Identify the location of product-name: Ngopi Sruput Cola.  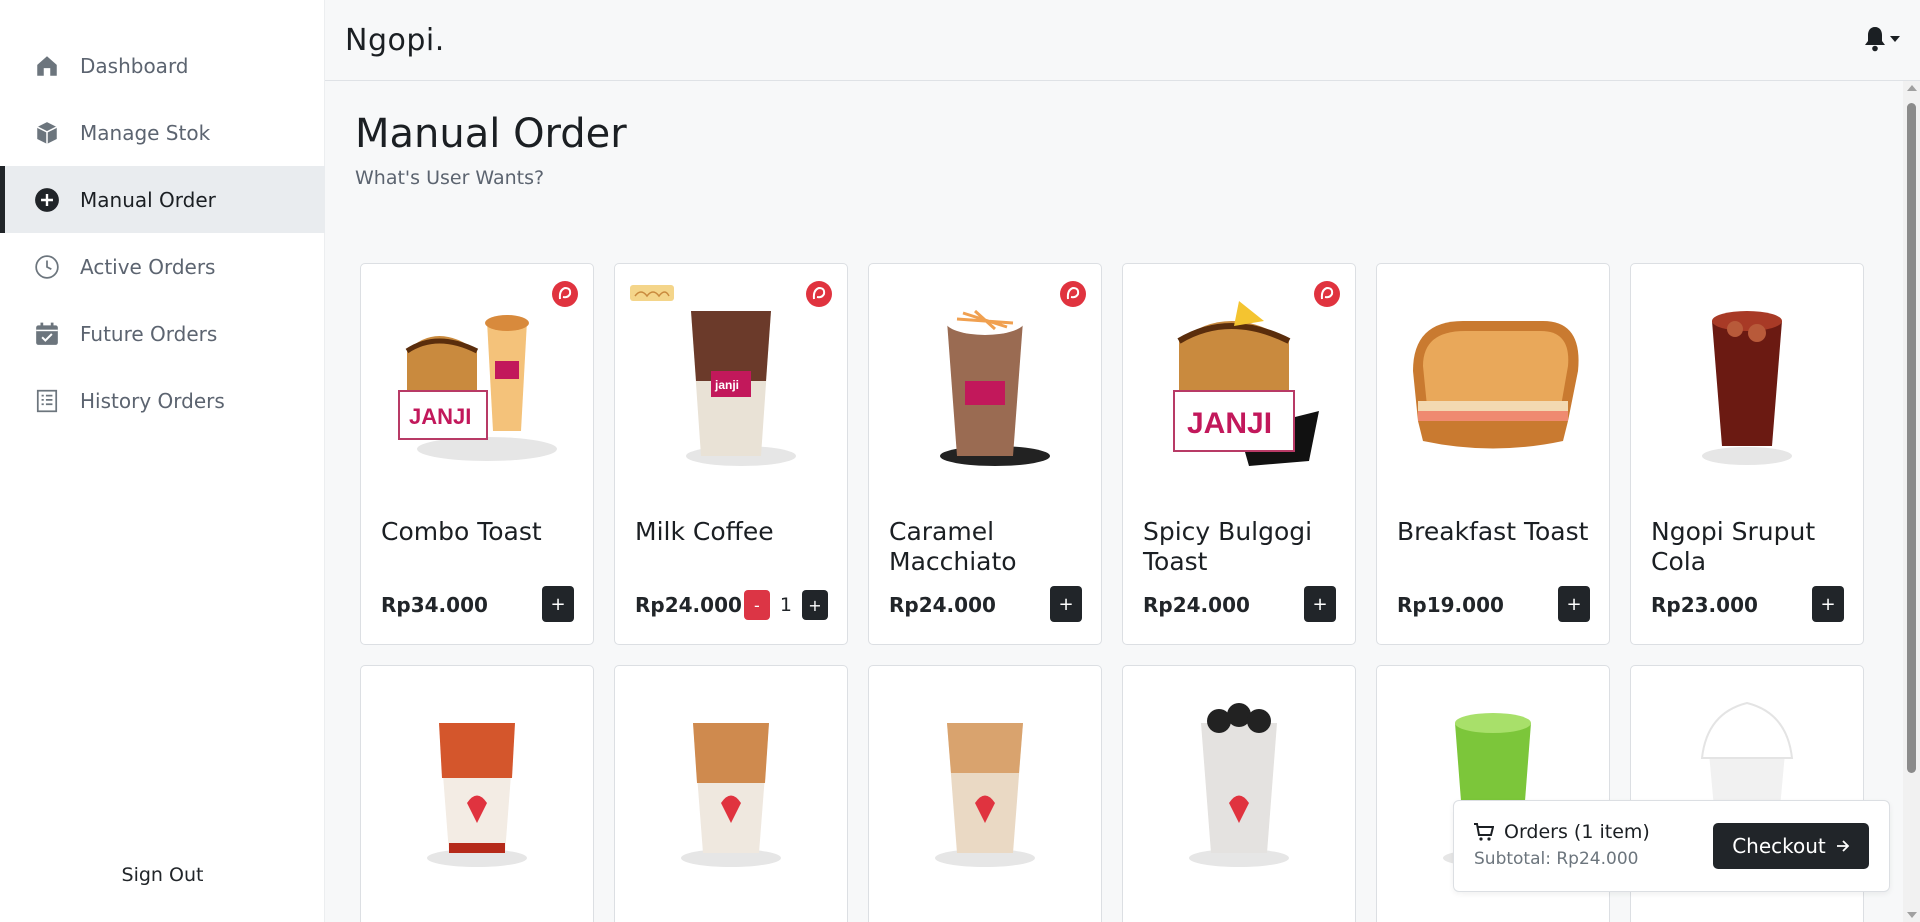
(1733, 546).